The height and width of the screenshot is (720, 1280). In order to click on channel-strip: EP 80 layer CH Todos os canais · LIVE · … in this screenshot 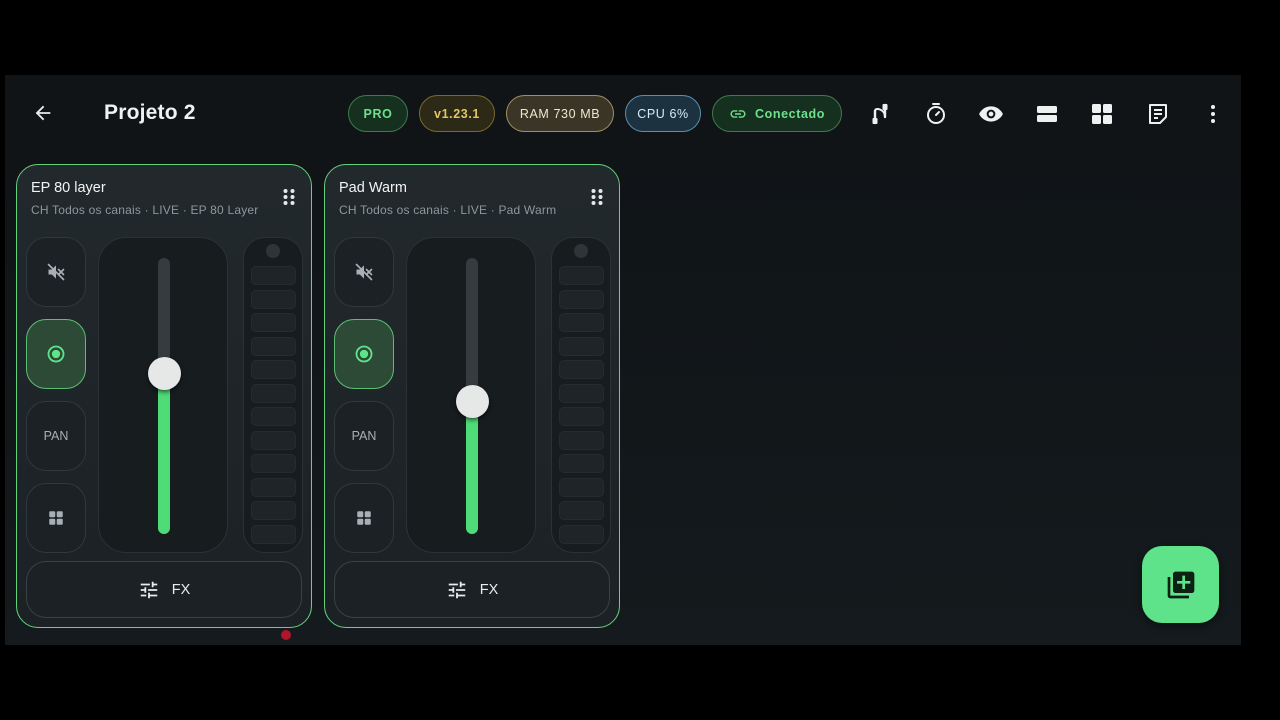, I will do `click(164, 396)`.